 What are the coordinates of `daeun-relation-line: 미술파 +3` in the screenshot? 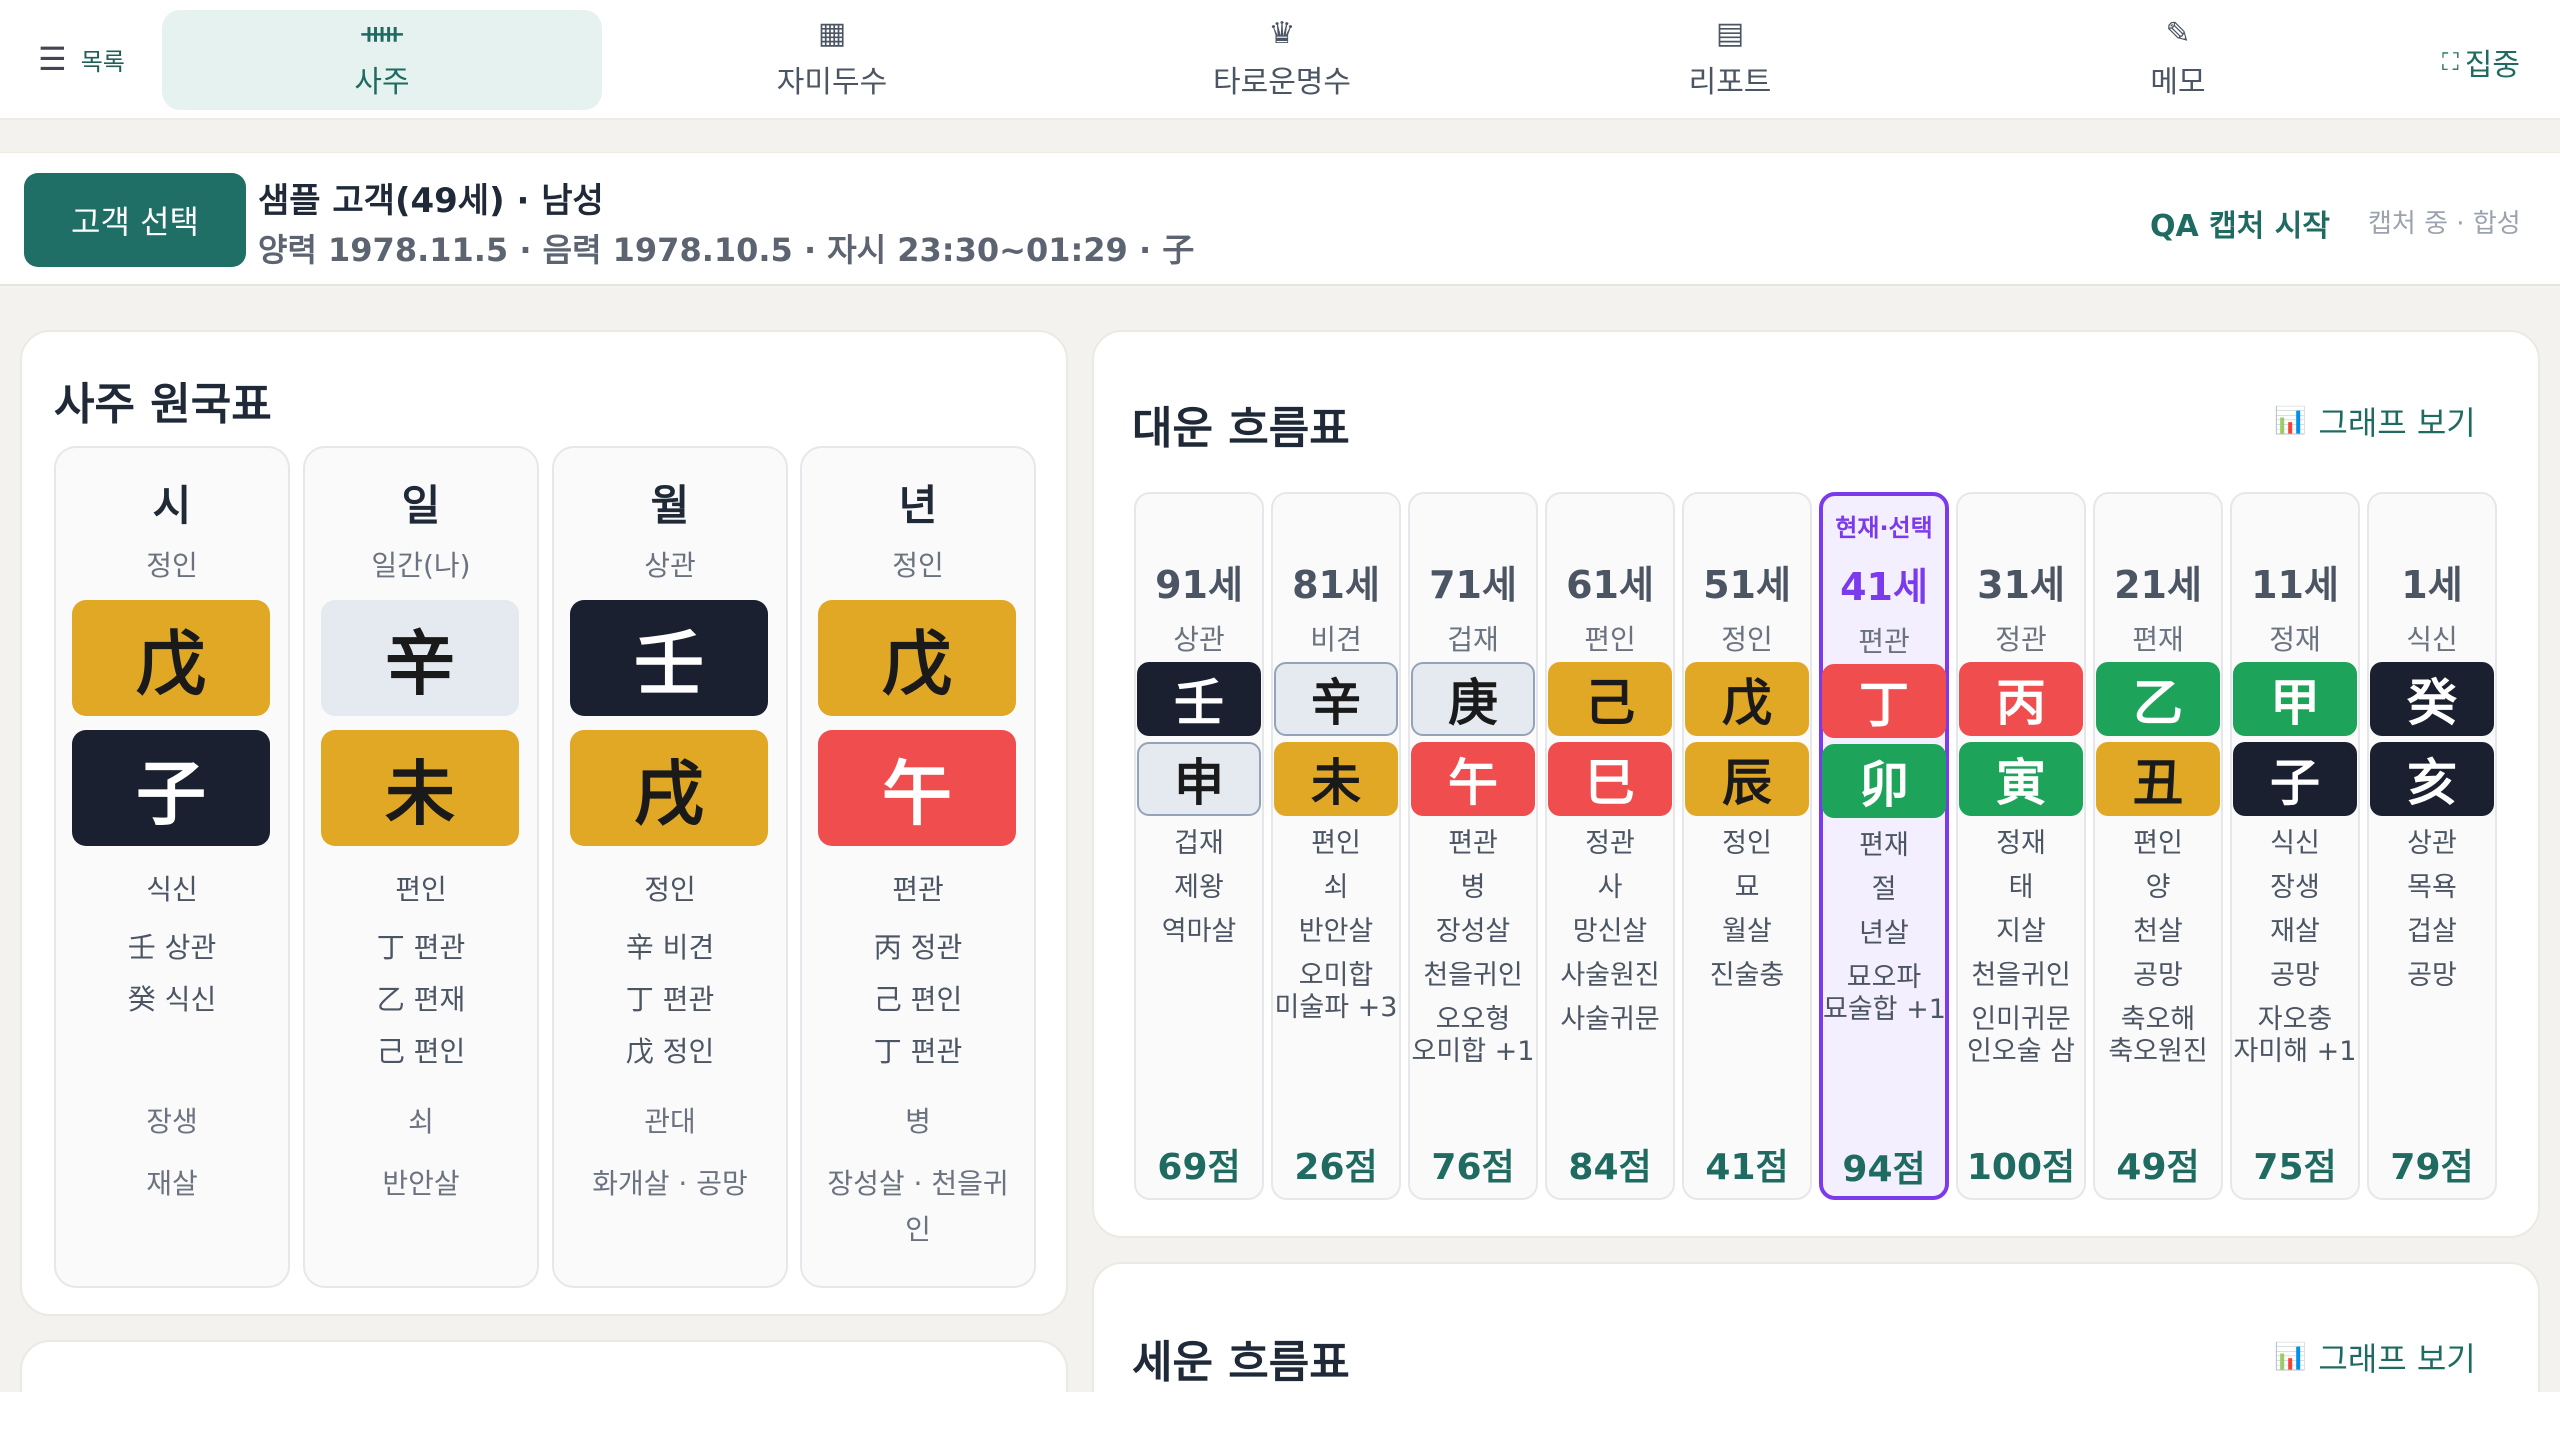 It's located at (1336, 1007).